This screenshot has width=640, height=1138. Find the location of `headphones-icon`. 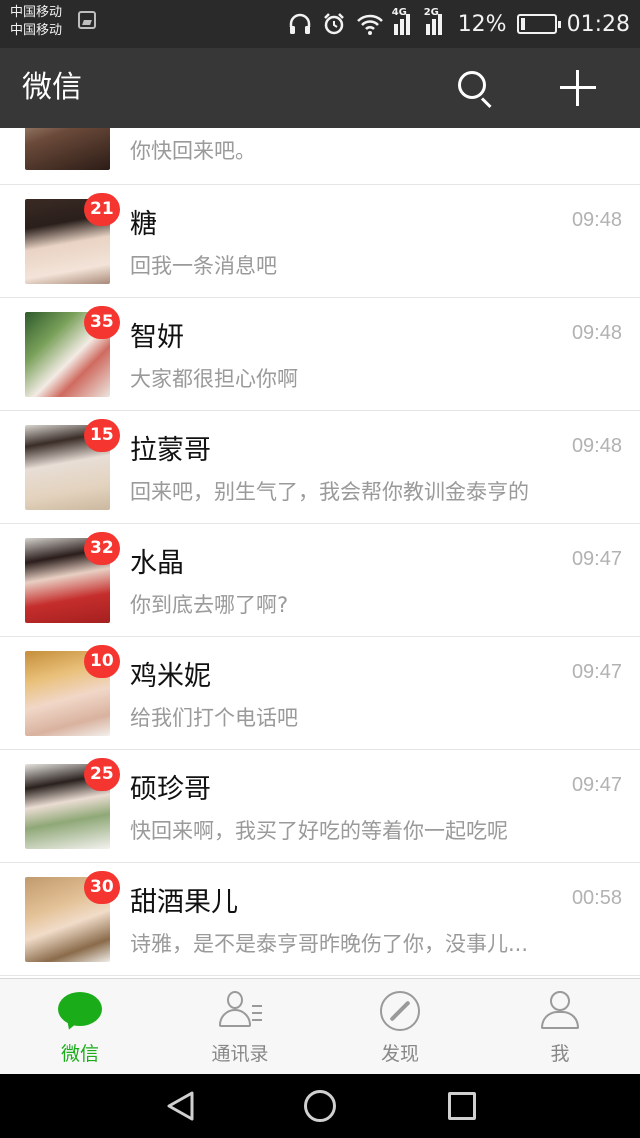

headphones-icon is located at coordinates (300, 24).